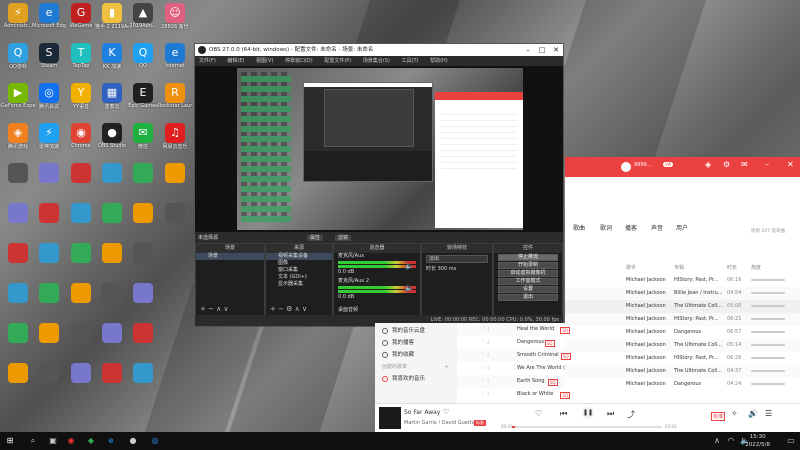 The width and height of the screenshot is (800, 450). Describe the element at coordinates (81, 141) in the screenshot. I see `desktop-icon: ◉ Chrome` at that location.